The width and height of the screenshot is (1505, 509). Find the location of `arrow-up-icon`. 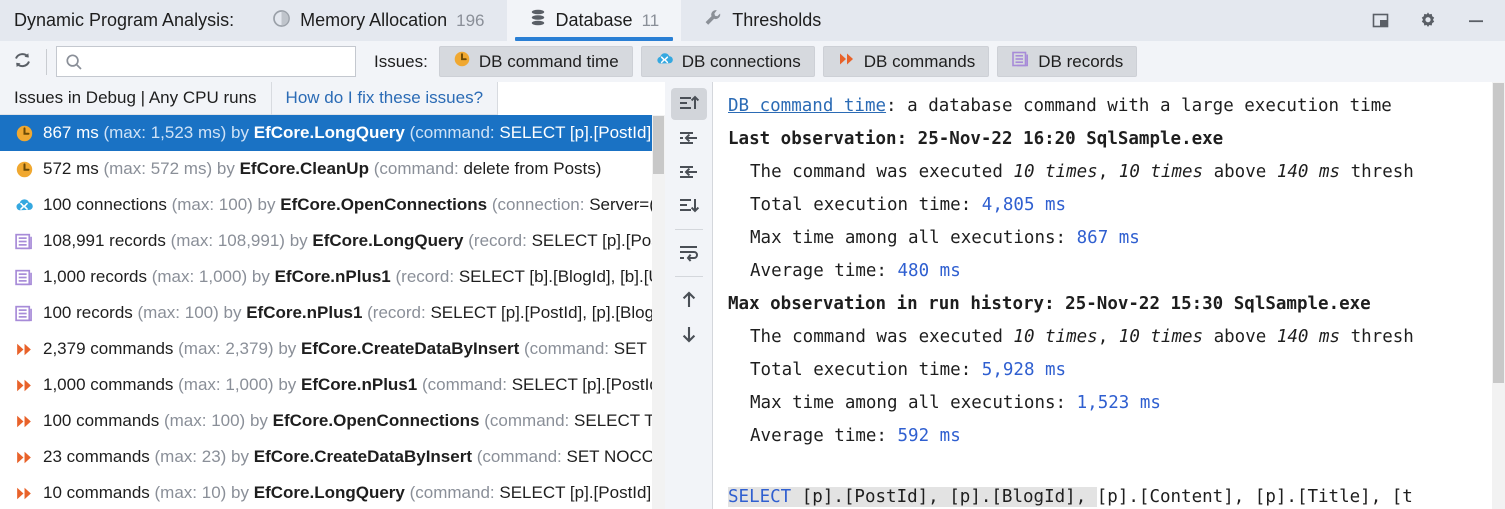

arrow-up-icon is located at coordinates (689, 300).